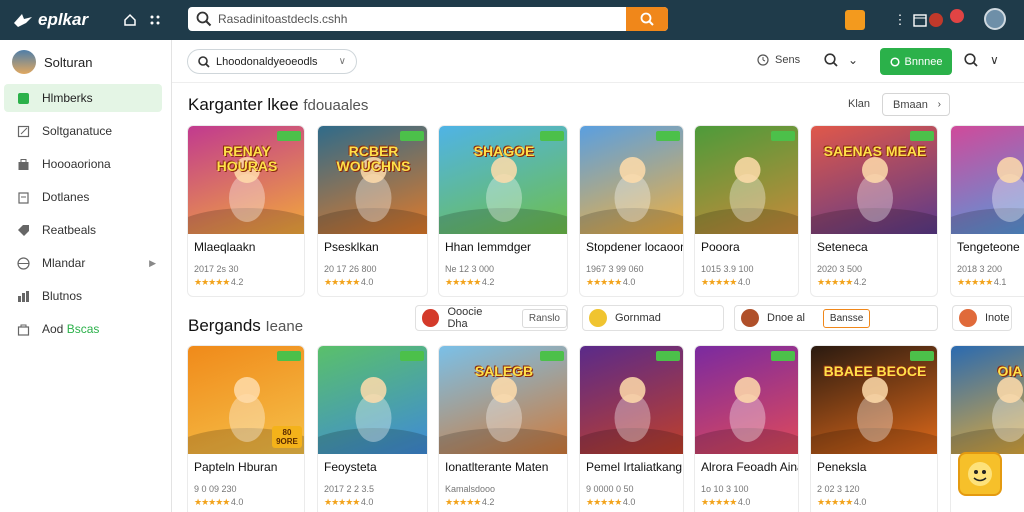 This screenshot has height=512, width=1024. I want to click on user-avatar, so click(995, 19).